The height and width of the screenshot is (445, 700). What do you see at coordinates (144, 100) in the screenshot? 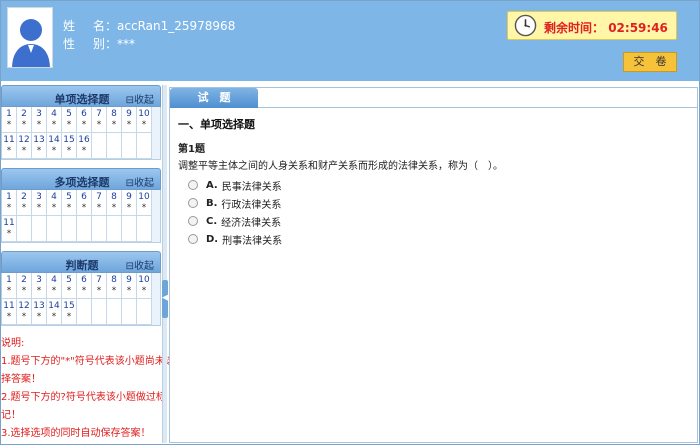
I see `collapse-label: 收起` at bounding box center [144, 100].